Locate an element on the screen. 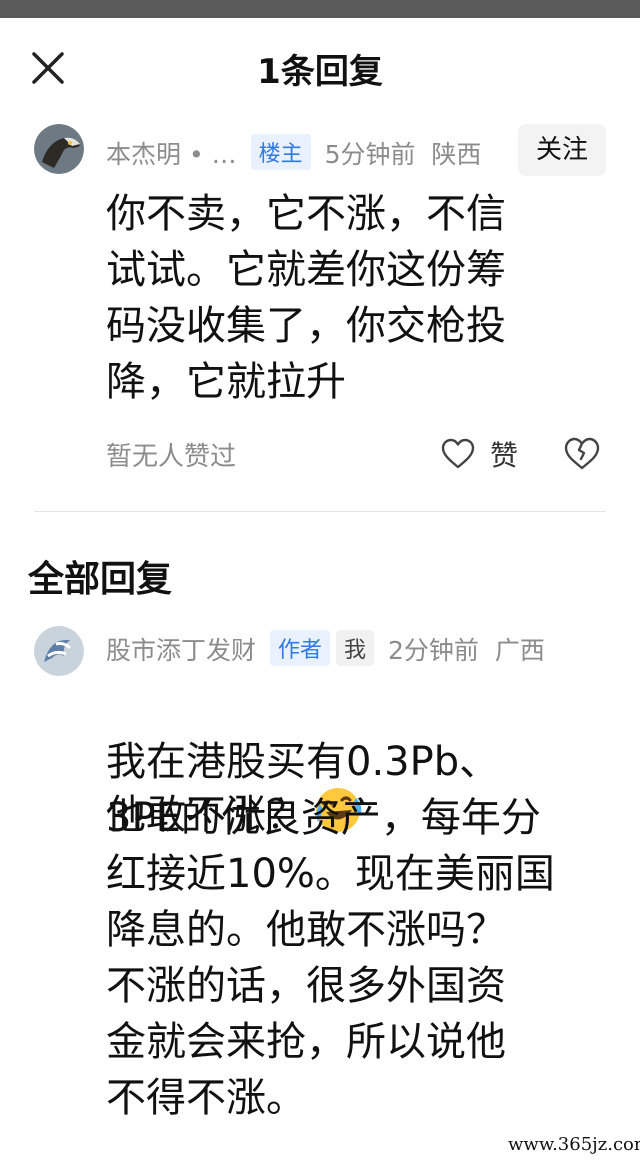 This screenshot has width=640, height=1160. divider is located at coordinates (320, 511).